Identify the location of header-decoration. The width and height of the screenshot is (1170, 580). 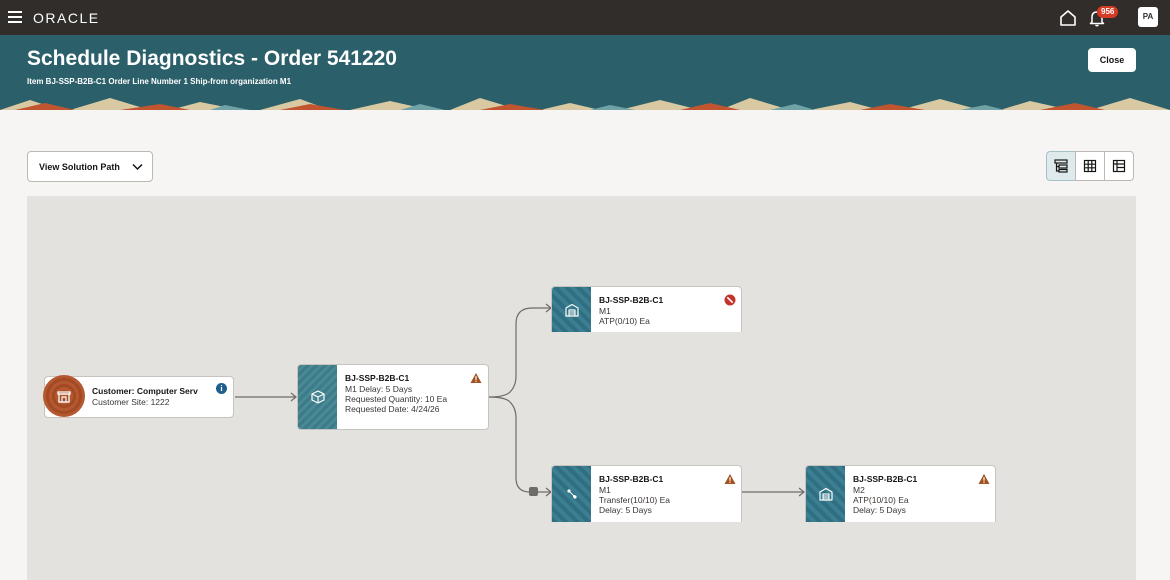
(585, 104).